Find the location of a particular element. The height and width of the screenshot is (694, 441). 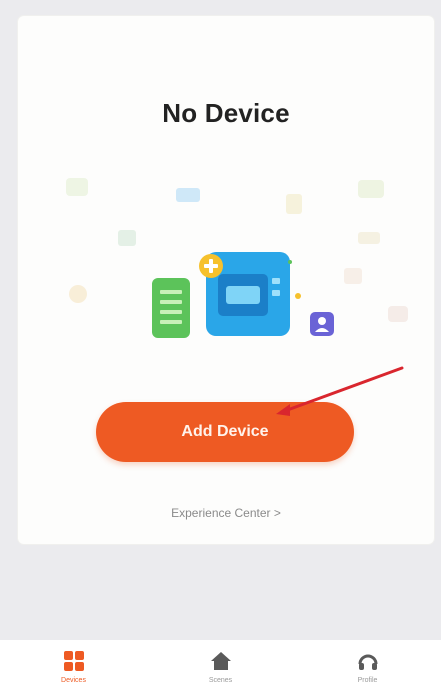

blue-device-screen-inner is located at coordinates (243, 295).